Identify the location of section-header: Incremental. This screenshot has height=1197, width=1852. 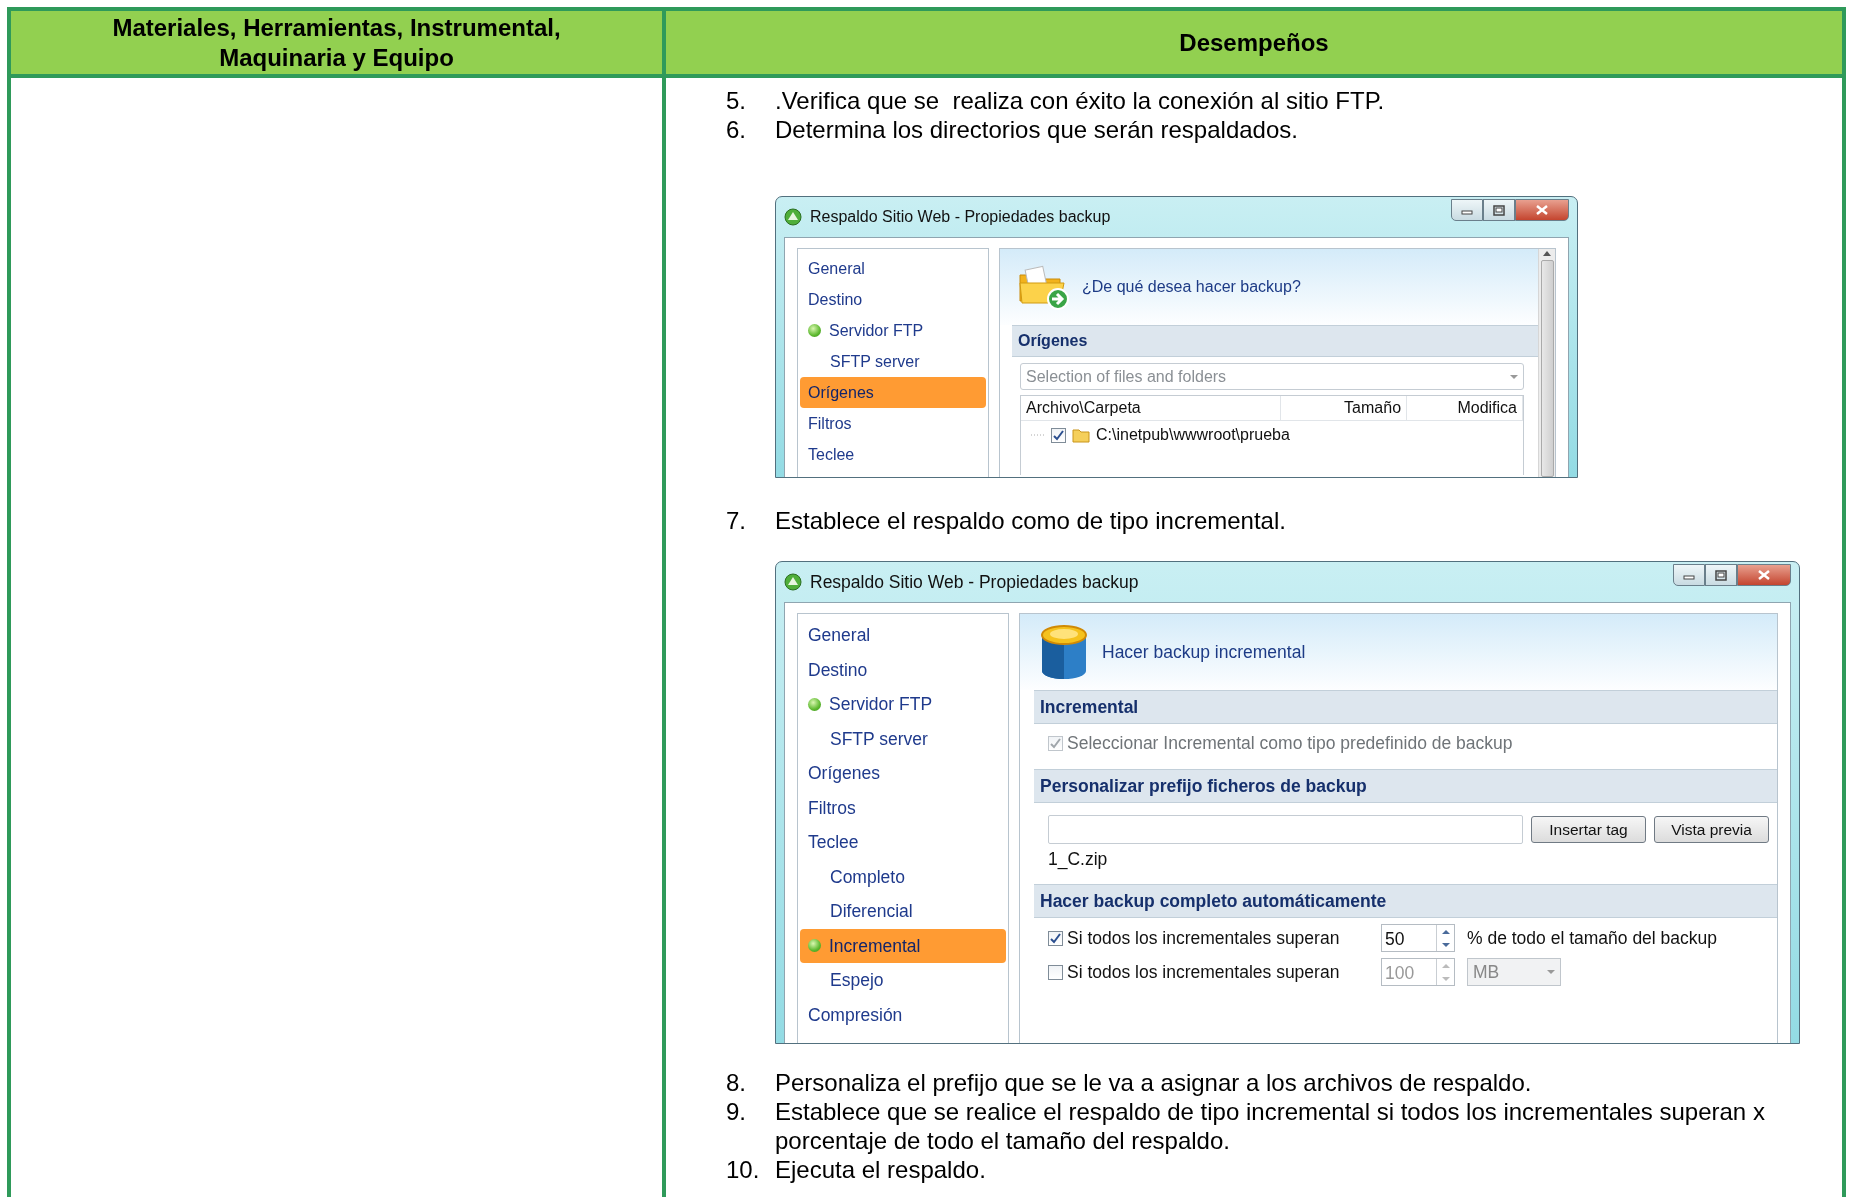
(1405, 707).